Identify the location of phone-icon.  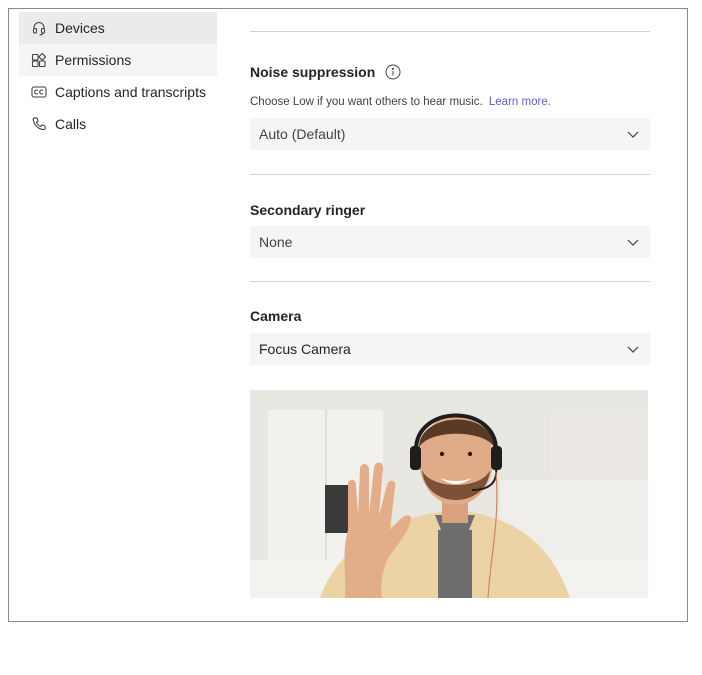
(39, 124).